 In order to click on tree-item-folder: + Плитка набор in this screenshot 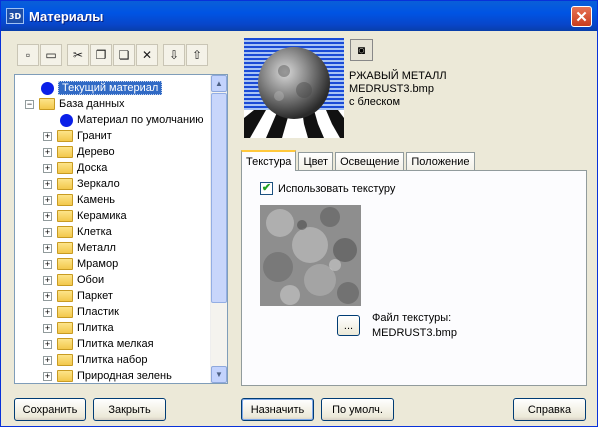, I will do `click(95, 360)`.